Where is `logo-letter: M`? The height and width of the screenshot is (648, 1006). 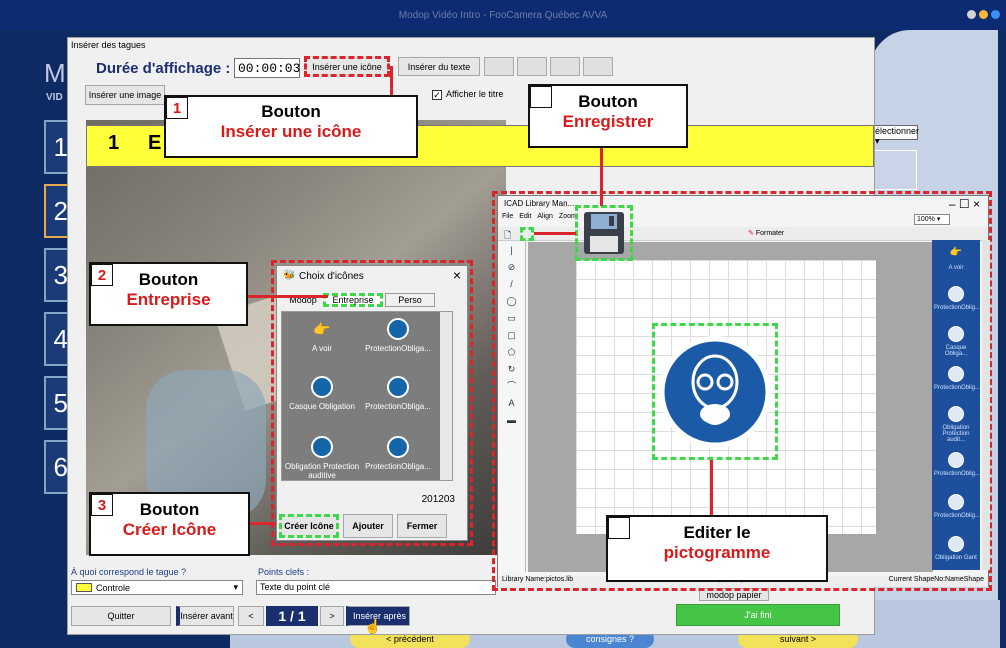
logo-letter: M is located at coordinates (55, 73).